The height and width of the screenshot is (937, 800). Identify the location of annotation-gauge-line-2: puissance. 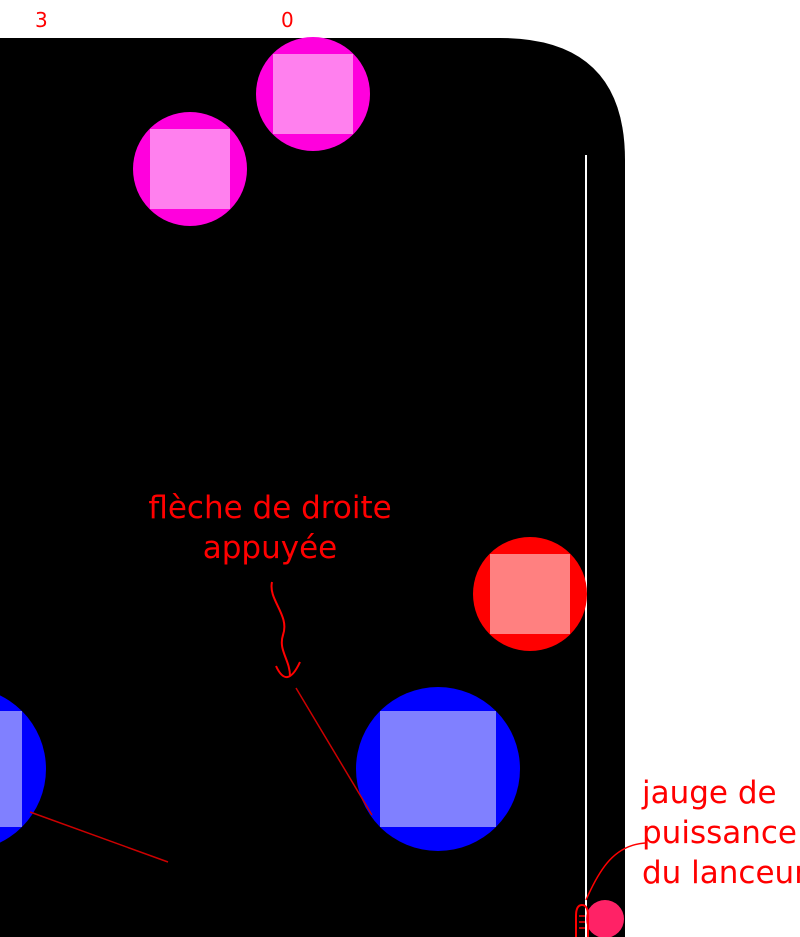
(719, 833).